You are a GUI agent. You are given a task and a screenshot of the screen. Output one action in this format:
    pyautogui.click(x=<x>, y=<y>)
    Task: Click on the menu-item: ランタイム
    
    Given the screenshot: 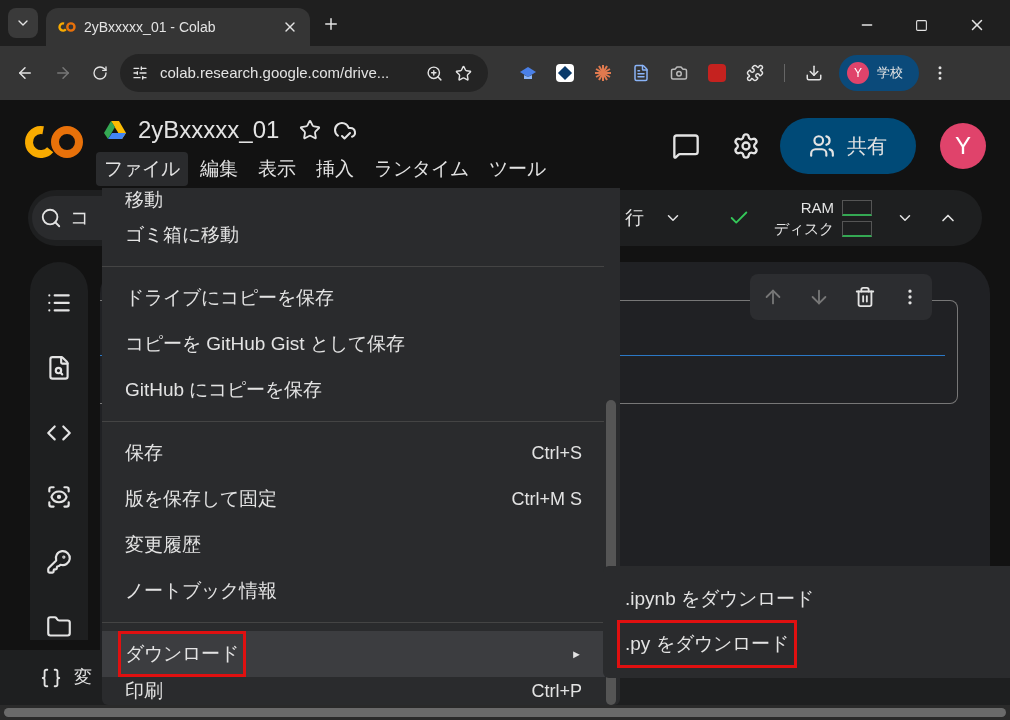 What is the action you would take?
    pyautogui.click(x=421, y=169)
    